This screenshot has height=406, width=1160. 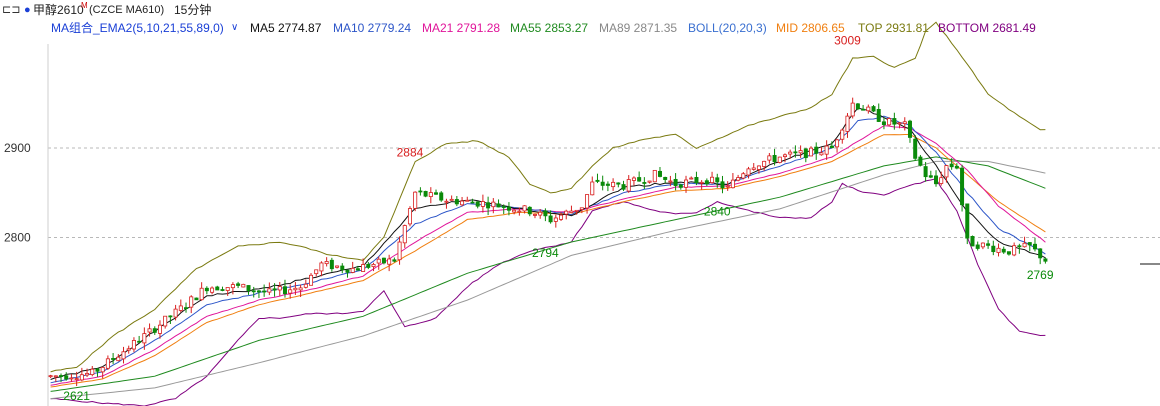 I want to click on panel-toggle-icon: ⊏⊐, so click(x=11, y=10).